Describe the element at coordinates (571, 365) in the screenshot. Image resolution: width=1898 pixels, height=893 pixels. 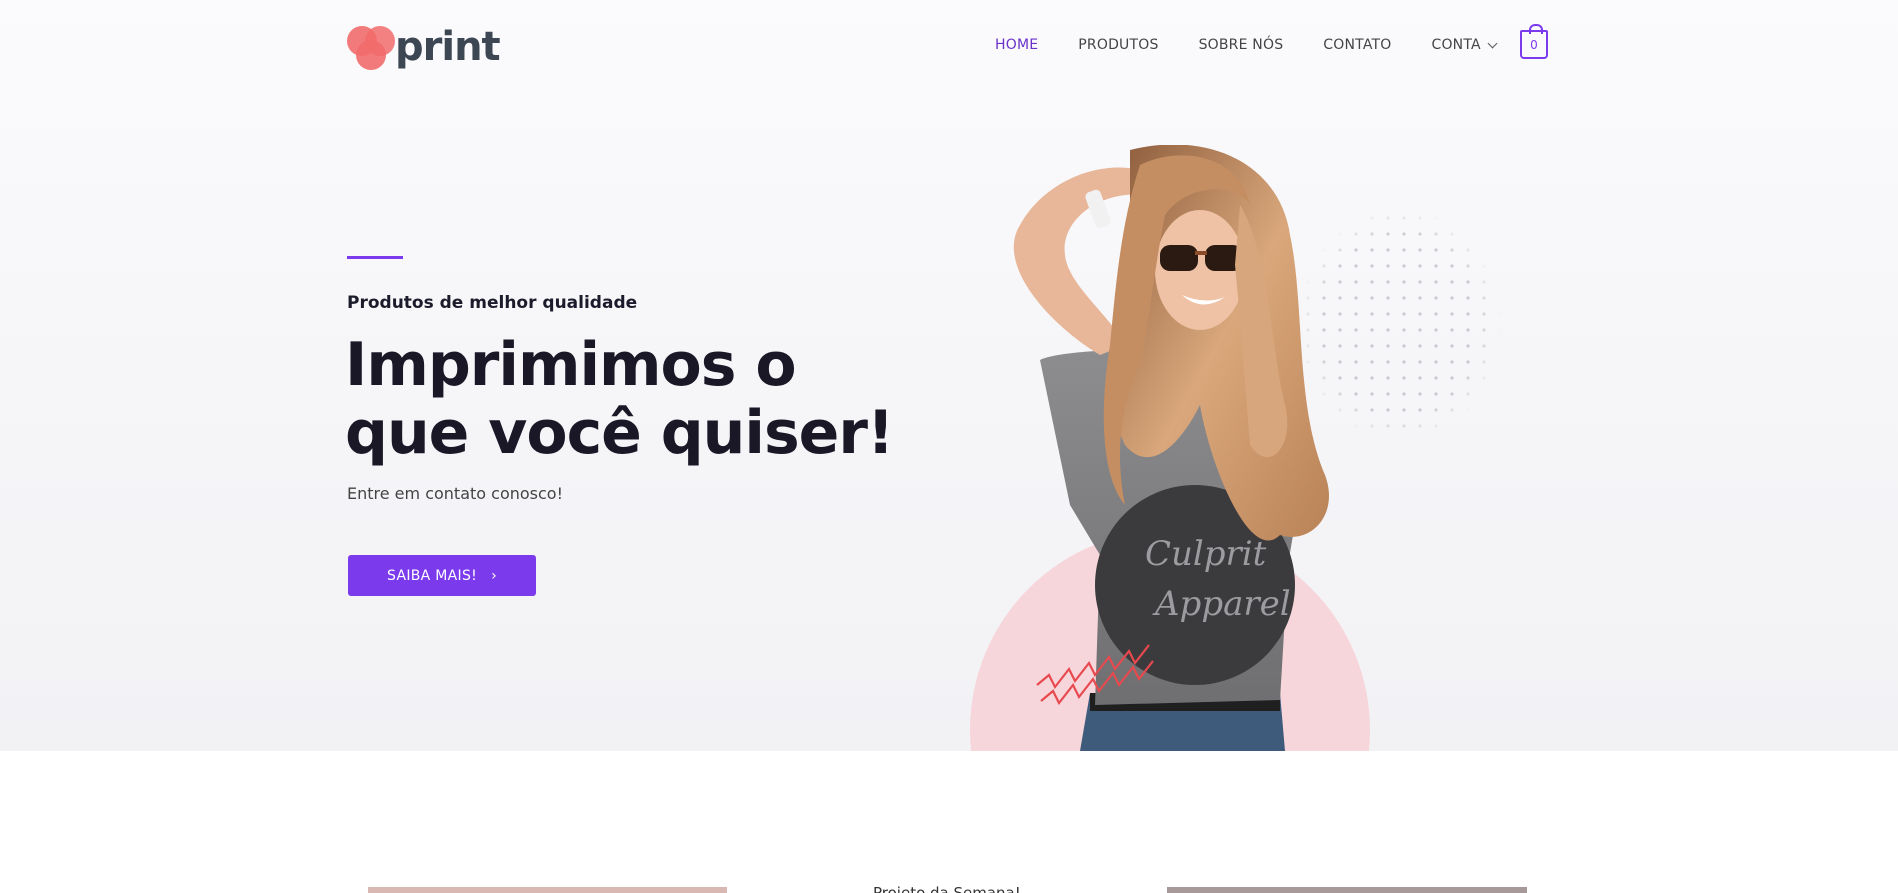
I see `hero-headline-line-1: Imprimimos o` at that location.